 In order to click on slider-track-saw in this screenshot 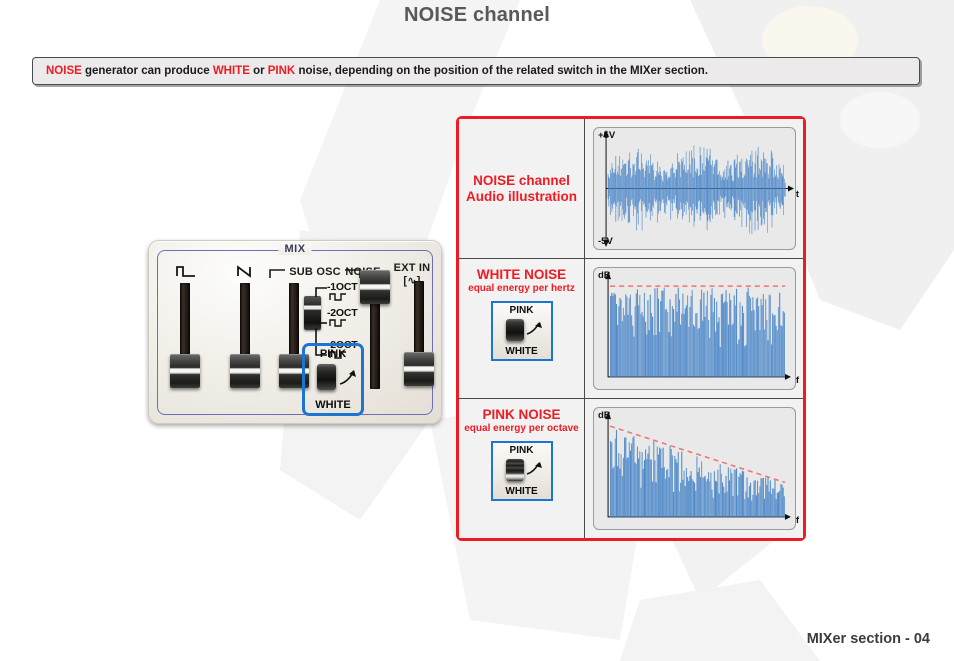, I will do `click(245, 322)`.